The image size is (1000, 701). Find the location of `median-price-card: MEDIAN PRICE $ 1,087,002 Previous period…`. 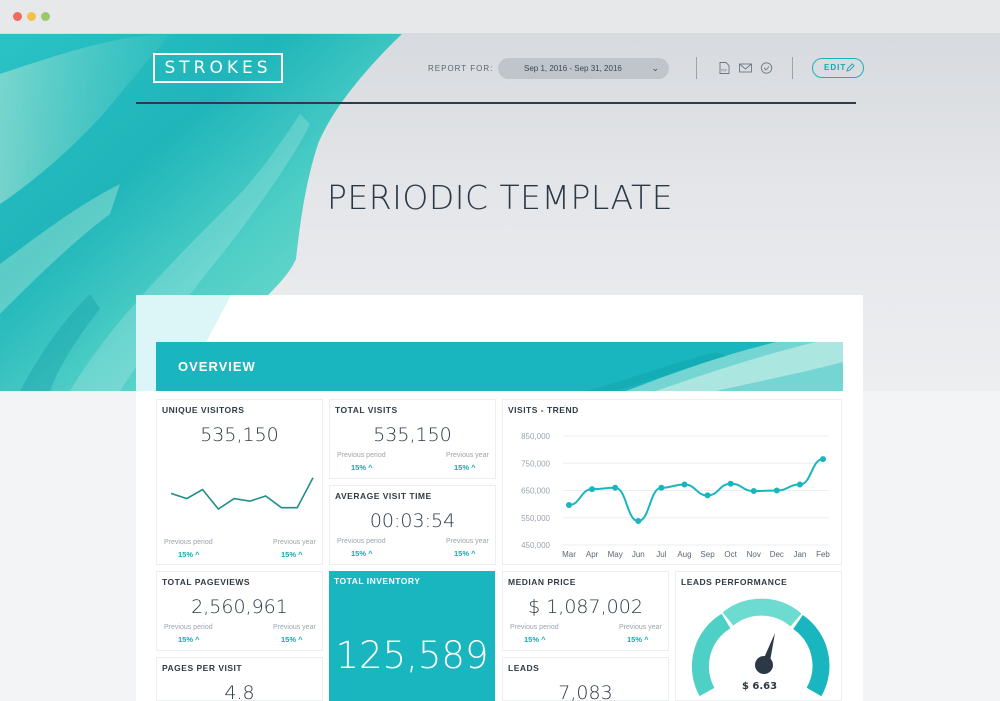

median-price-card: MEDIAN PRICE $ 1,087,002 Previous period… is located at coordinates (585, 611).